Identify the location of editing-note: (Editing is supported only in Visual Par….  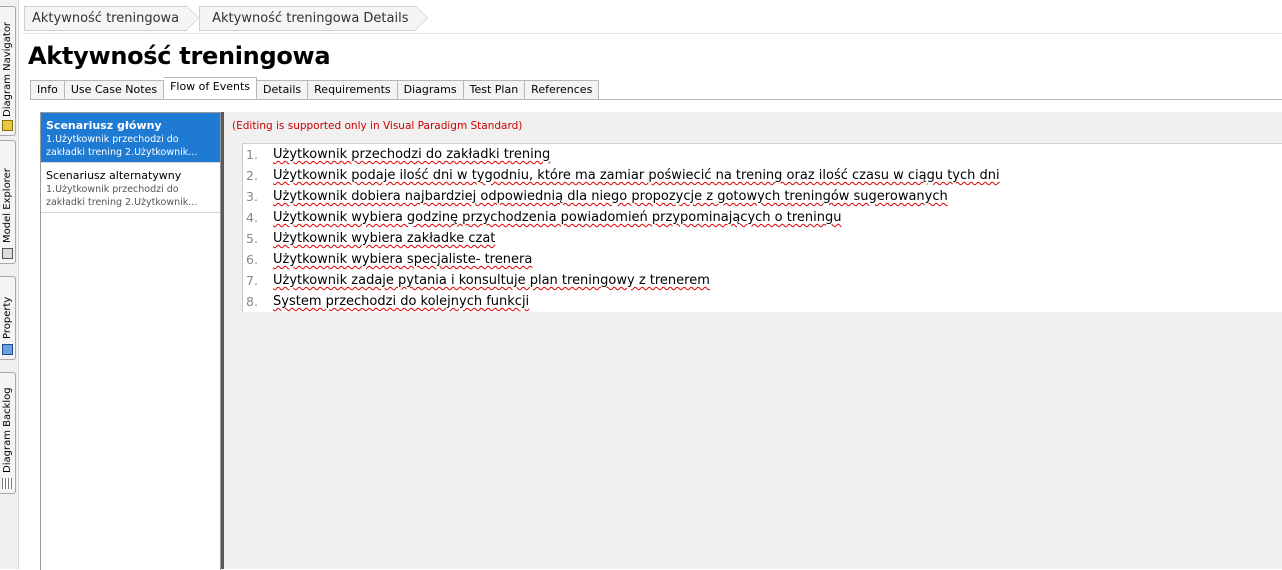
(377, 126).